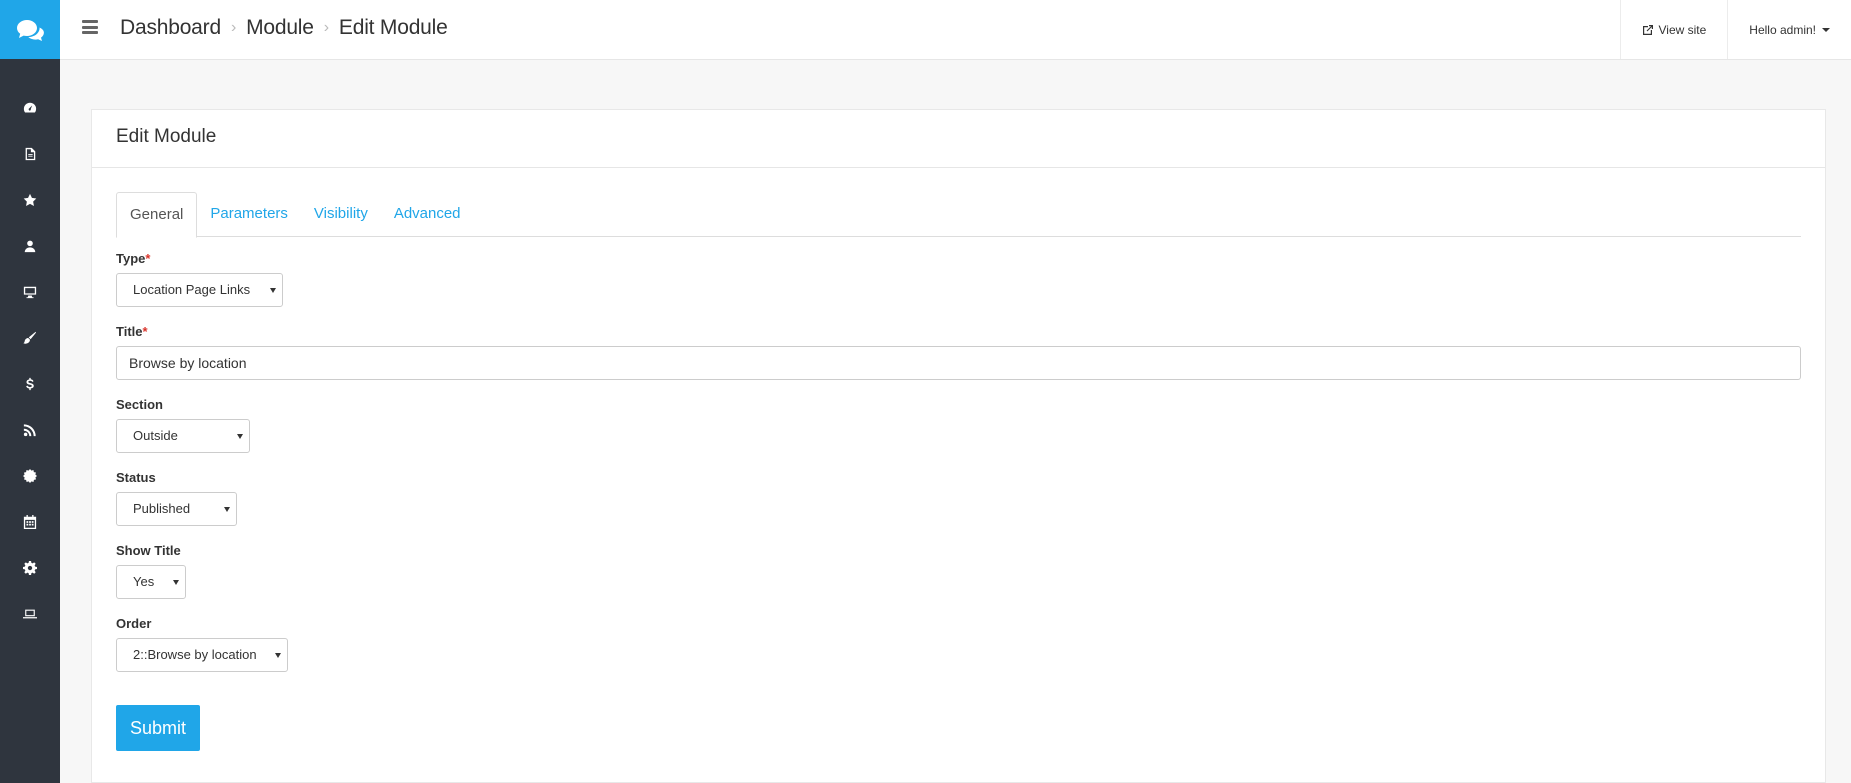  What do you see at coordinates (155, 435) in the screenshot?
I see `section-select-value: Outside` at bounding box center [155, 435].